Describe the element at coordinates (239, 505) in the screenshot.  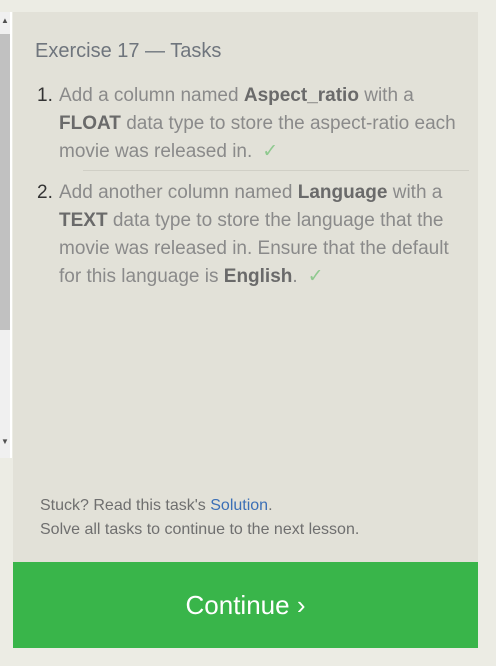
I see `solution-link: Solution` at that location.